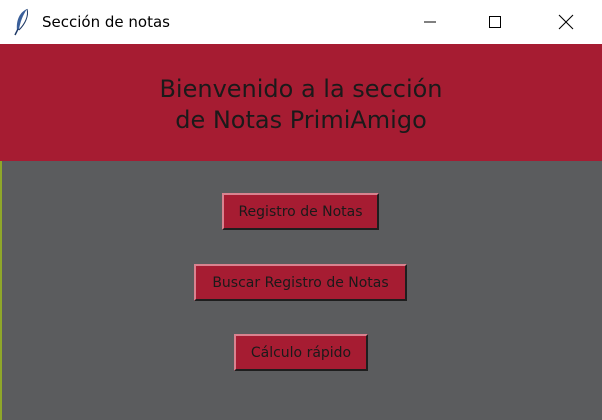  What do you see at coordinates (301, 352) in the screenshot?
I see `calculo-rapido-button: Cálculo rápido` at bounding box center [301, 352].